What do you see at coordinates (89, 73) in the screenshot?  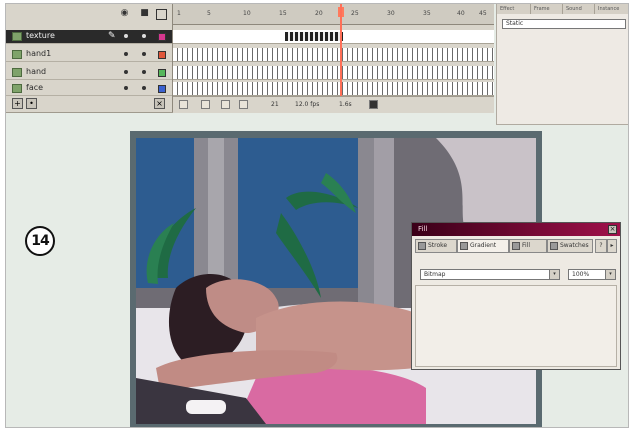 I see `layer-row-hand: hand` at bounding box center [89, 73].